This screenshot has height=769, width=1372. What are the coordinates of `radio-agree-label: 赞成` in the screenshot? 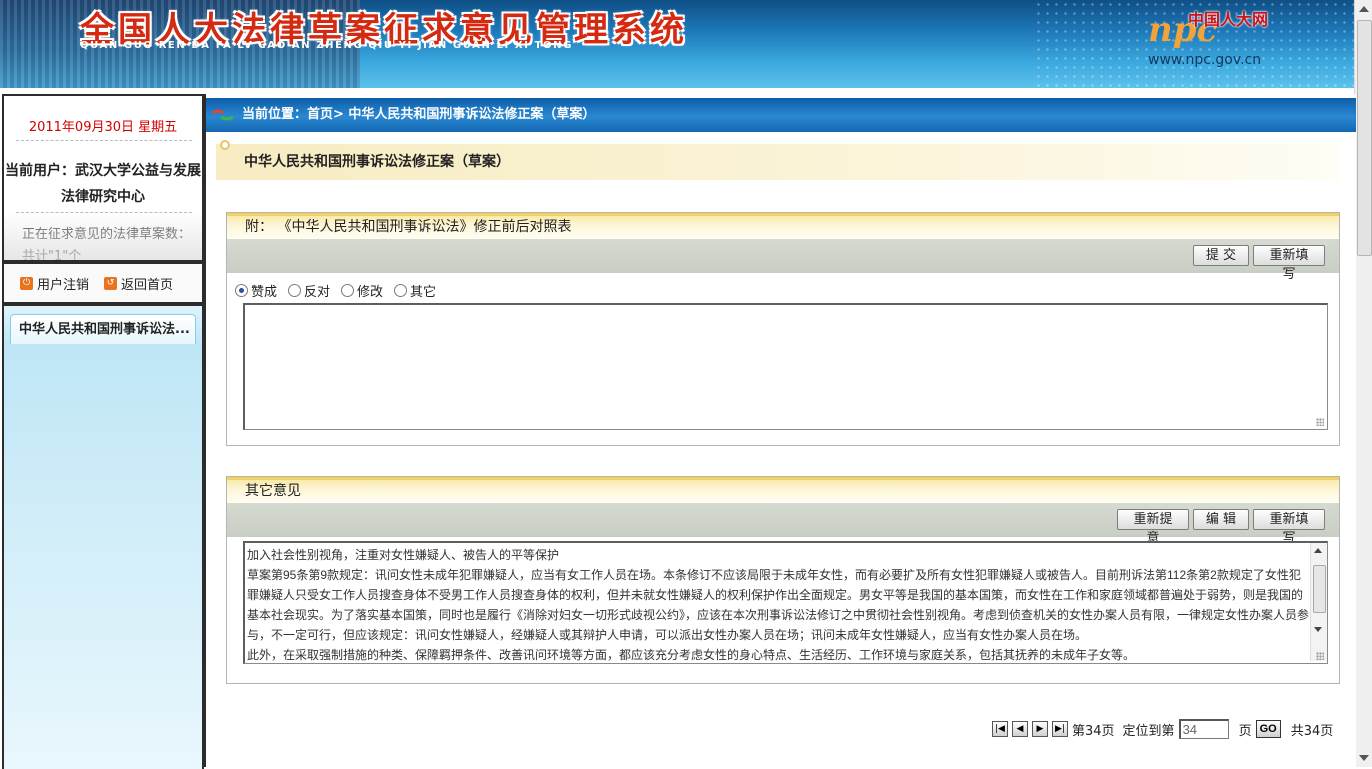 It's located at (264, 290).